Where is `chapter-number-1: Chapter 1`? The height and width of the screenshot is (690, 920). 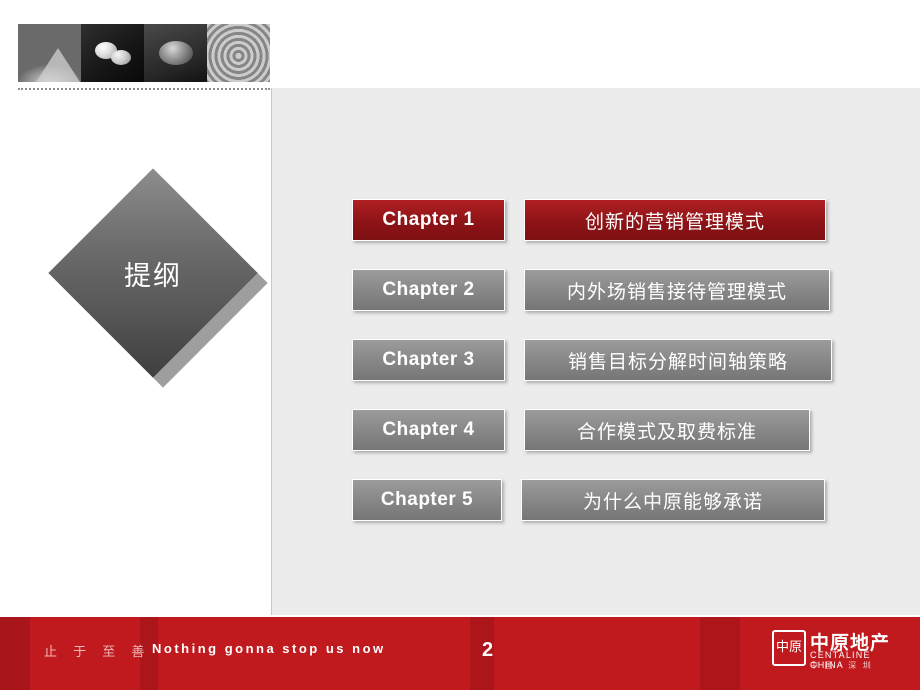
chapter-number-1: Chapter 1 is located at coordinates (428, 220).